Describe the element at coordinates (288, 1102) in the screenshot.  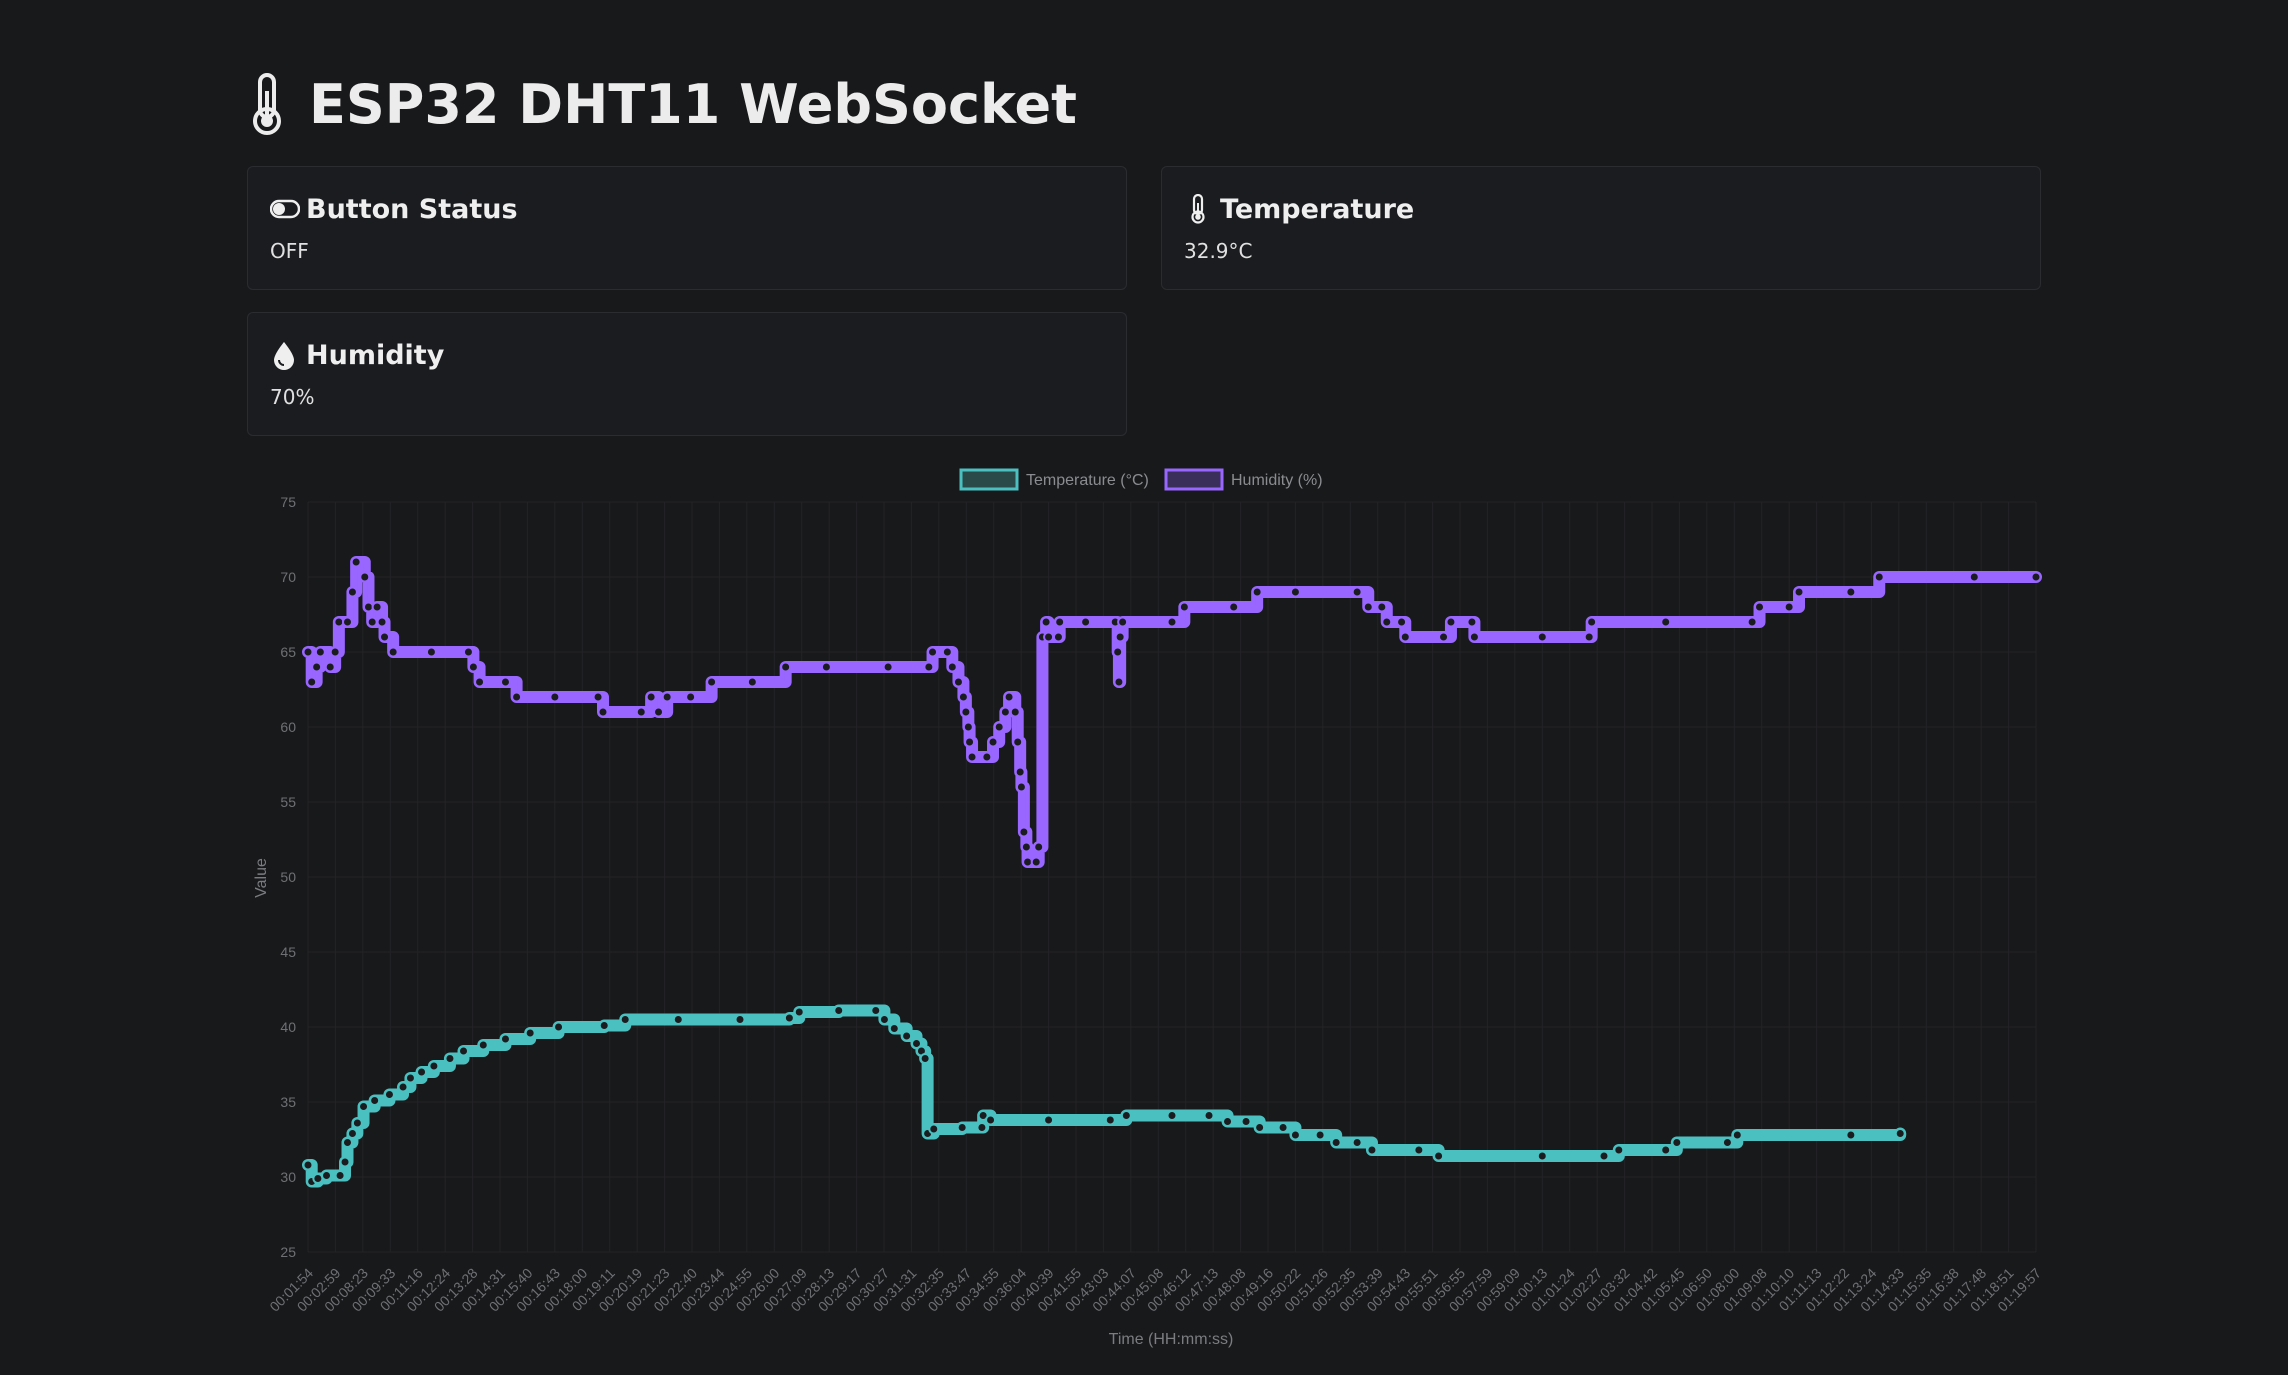
I see `y-tick-label: 35` at that location.